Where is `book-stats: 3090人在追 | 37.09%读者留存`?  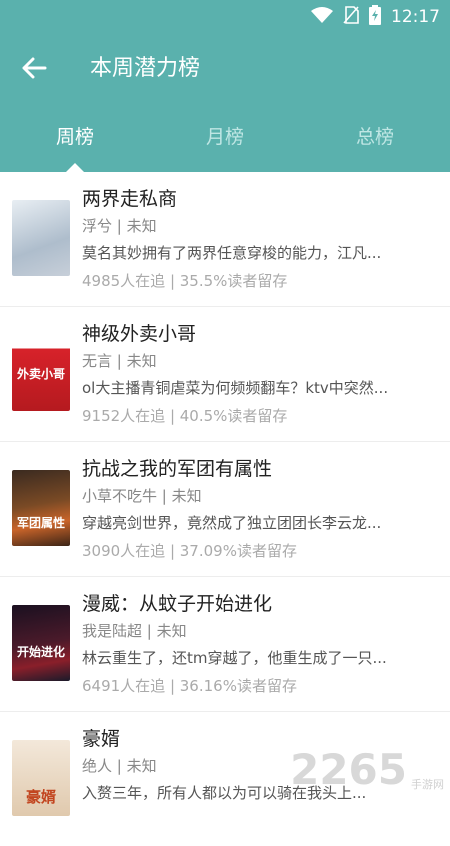 book-stats: 3090人在追 | 37.09%读者留存 is located at coordinates (189, 551).